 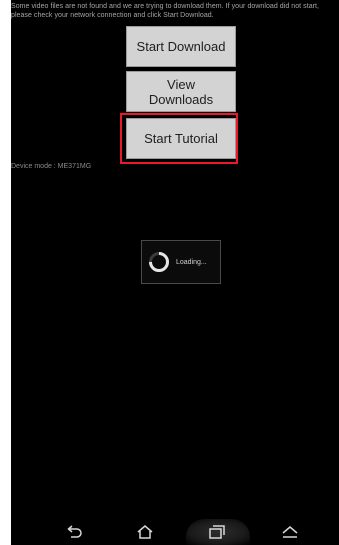 What do you see at coordinates (179, 138) in the screenshot?
I see `highlight-box` at bounding box center [179, 138].